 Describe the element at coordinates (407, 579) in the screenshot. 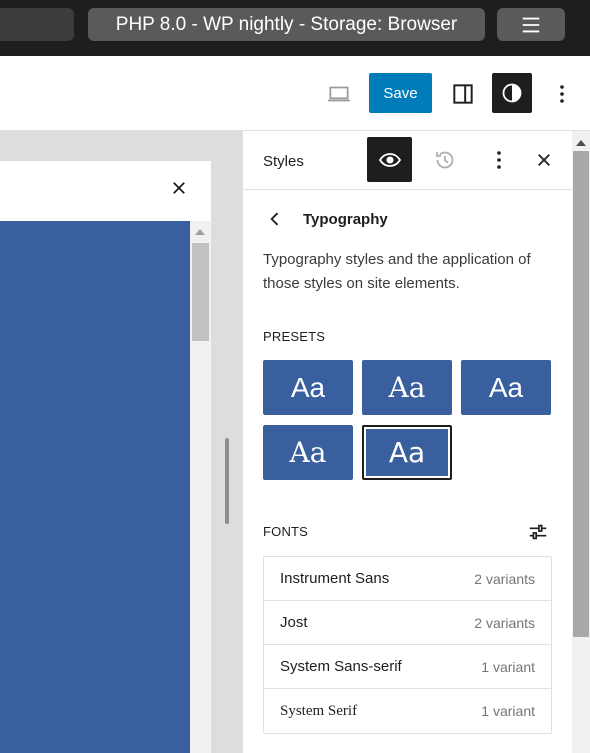

I see `font-family-item: Instrument Sans 2 variants` at that location.